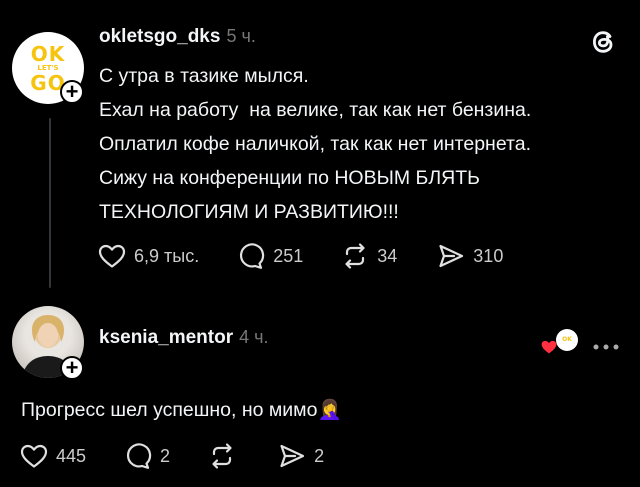  What do you see at coordinates (270, 256) in the screenshot?
I see `comment-button: 251` at bounding box center [270, 256].